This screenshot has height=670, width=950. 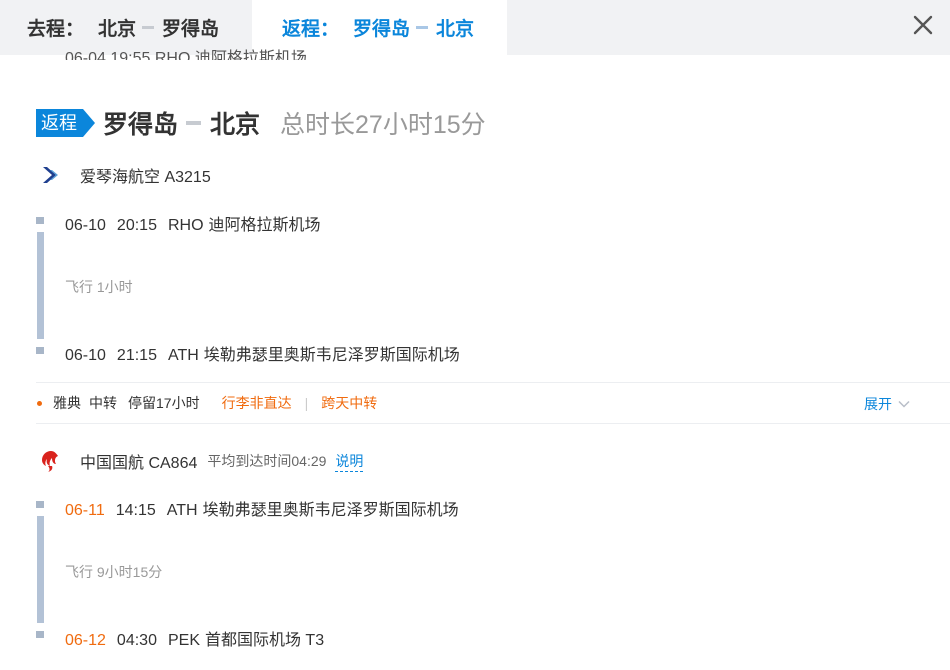 What do you see at coordinates (139, 463) in the screenshot?
I see `airline-name: 中国国航 CA864` at bounding box center [139, 463].